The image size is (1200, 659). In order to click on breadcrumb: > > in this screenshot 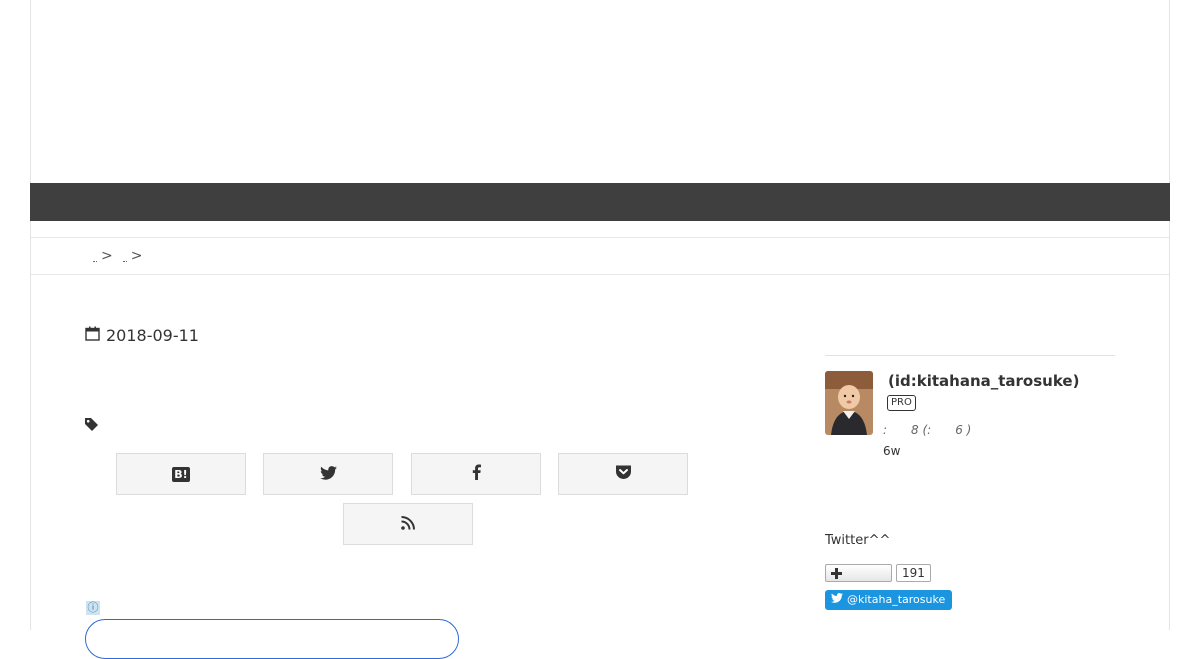, I will do `click(117, 256)`.